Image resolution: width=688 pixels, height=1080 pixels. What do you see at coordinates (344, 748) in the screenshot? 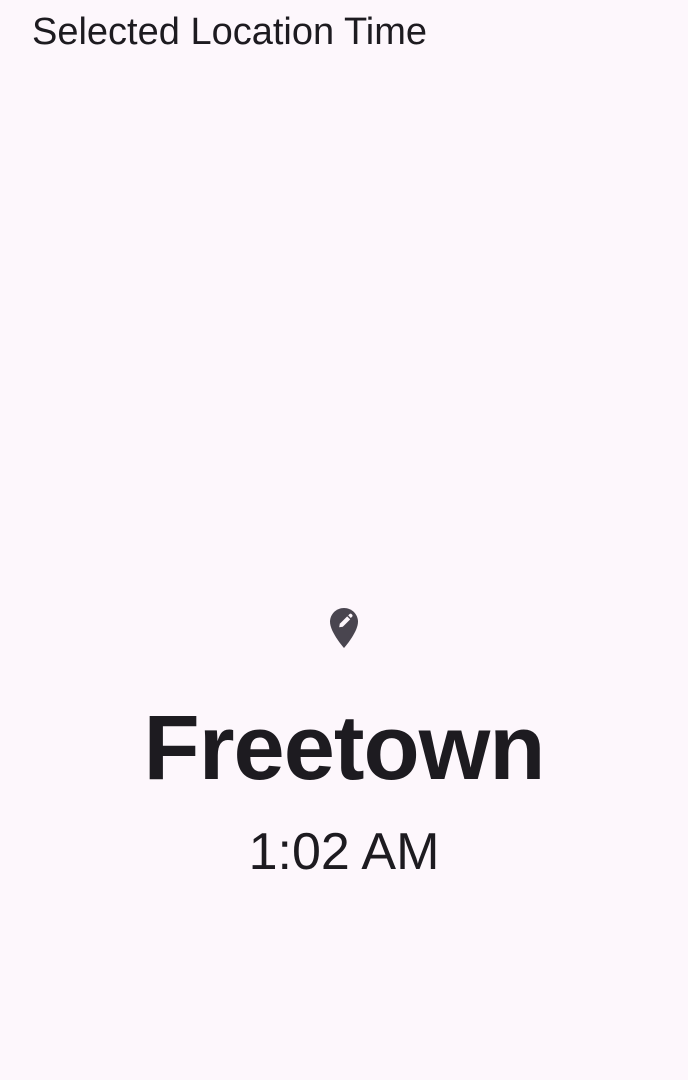
I see `city-name: Freetown` at bounding box center [344, 748].